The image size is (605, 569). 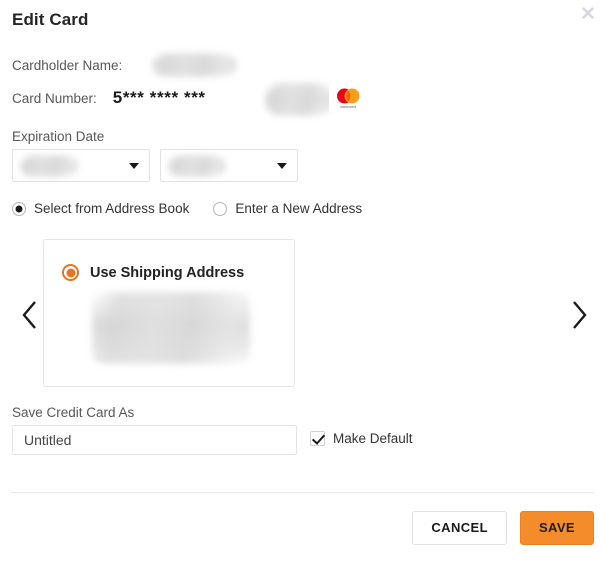 I want to click on radio-select-from-address-book: Select from Address Book, so click(x=100, y=208).